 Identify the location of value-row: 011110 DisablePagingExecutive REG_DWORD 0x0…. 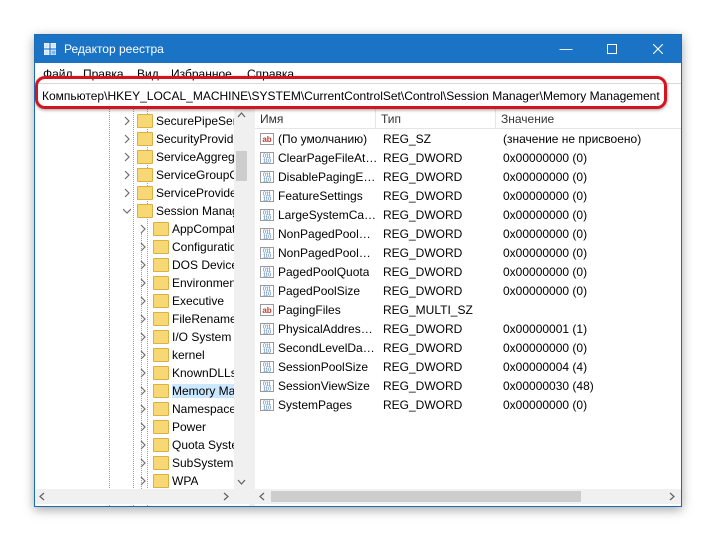
(468, 177).